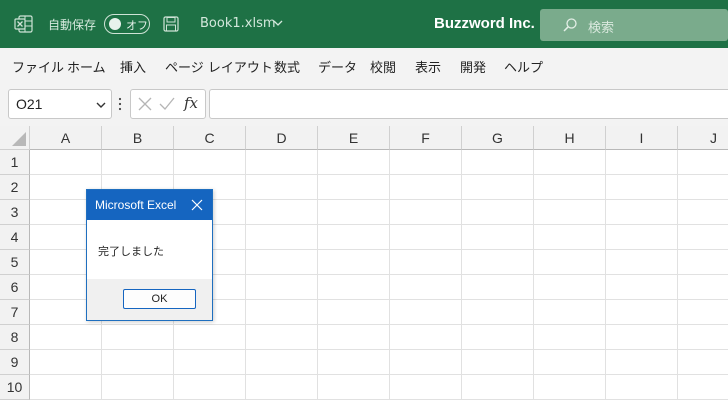 The width and height of the screenshot is (728, 400). Describe the element at coordinates (354, 138) in the screenshot. I see `column-header: E` at that location.